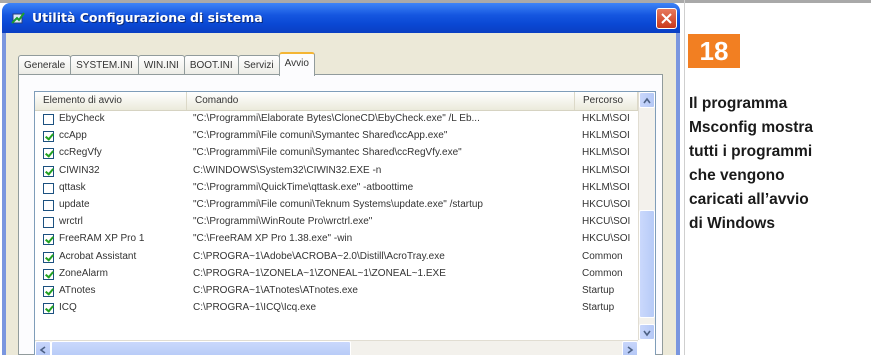 The image size is (871, 355). Describe the element at coordinates (147, 17) in the screenshot. I see `window-title: Utilità Configurazione di sistema` at that location.